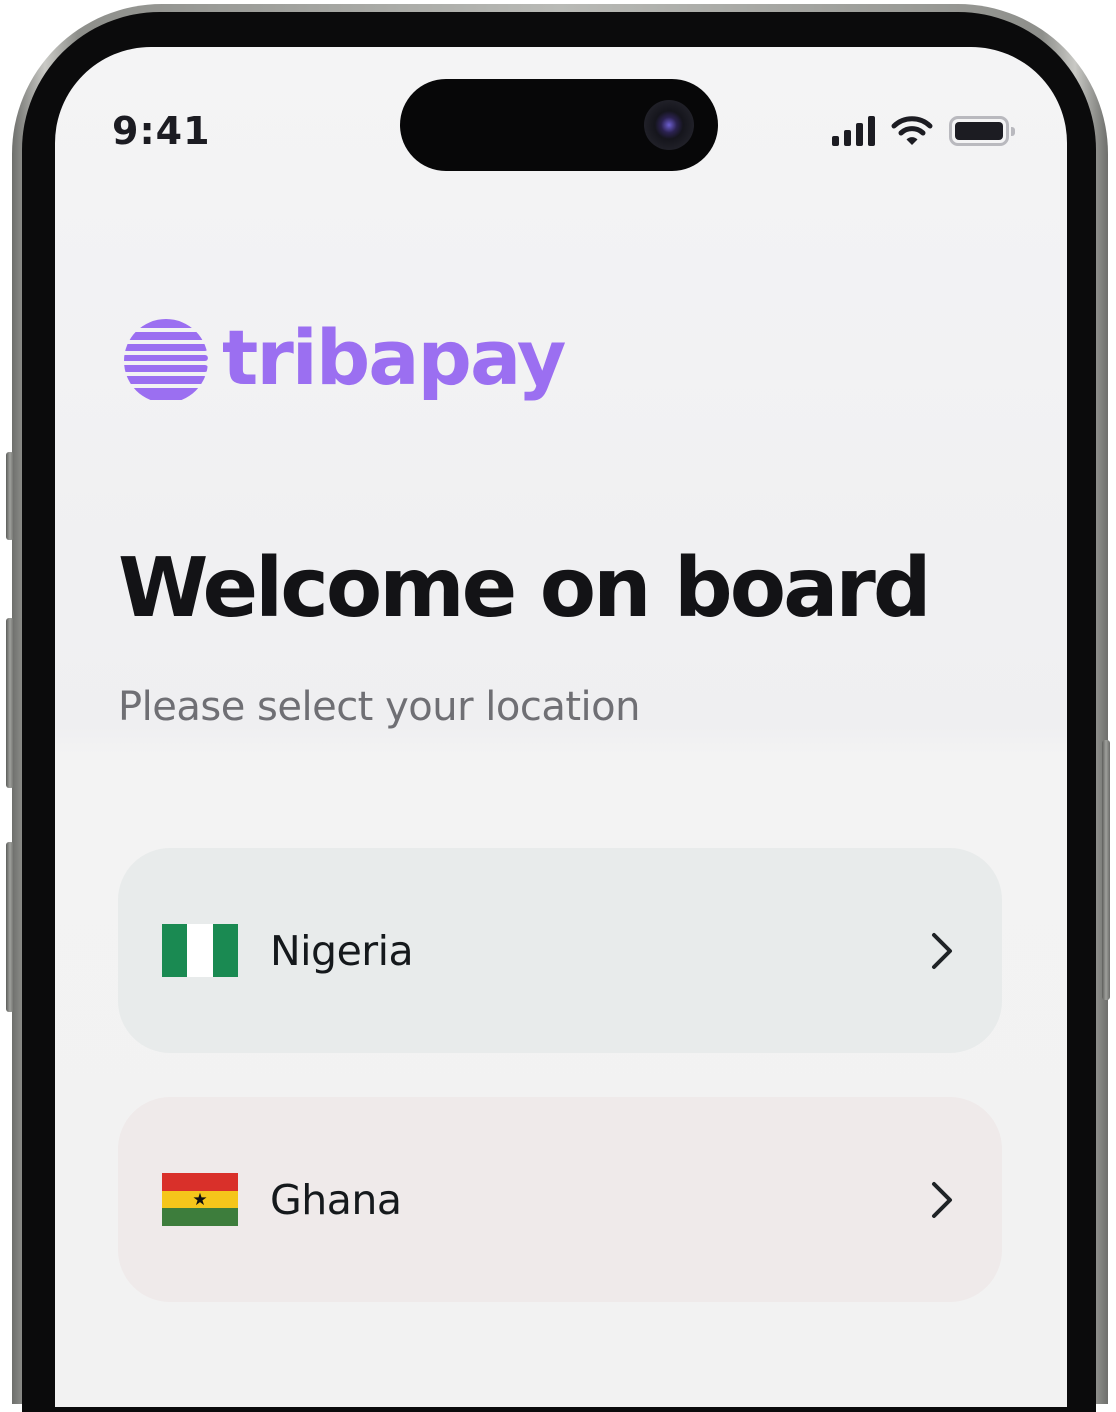  I want to click on dynamic-island, so click(559, 125).